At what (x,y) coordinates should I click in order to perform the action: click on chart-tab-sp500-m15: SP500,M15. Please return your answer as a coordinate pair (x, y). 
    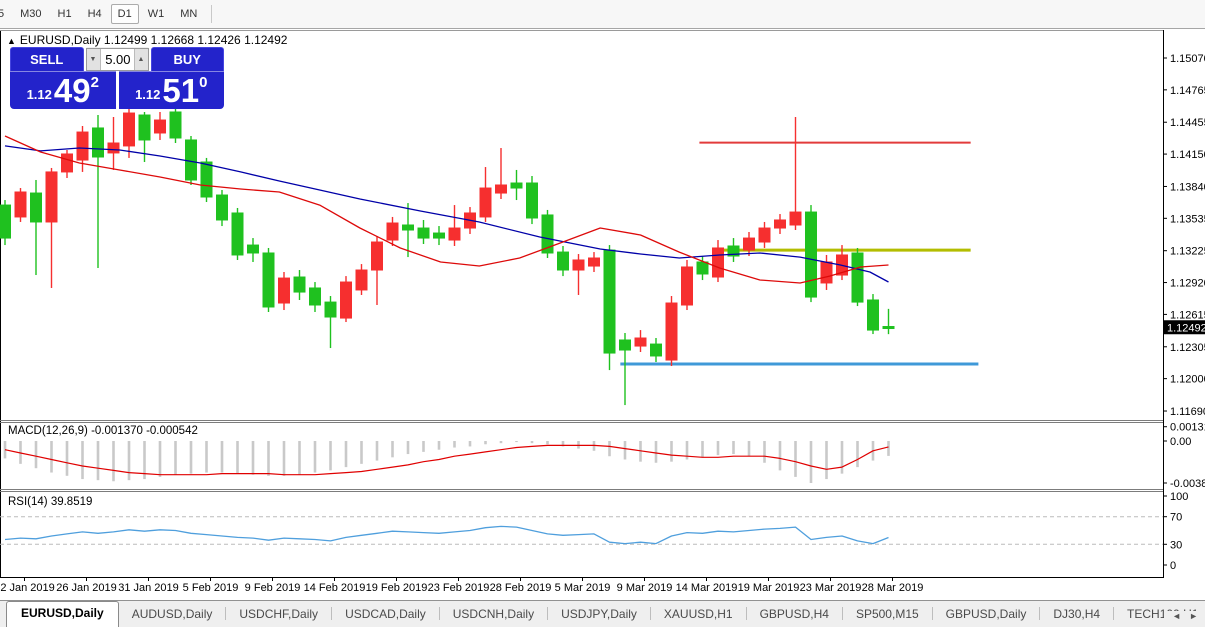
    Looking at the image, I should click on (887, 615).